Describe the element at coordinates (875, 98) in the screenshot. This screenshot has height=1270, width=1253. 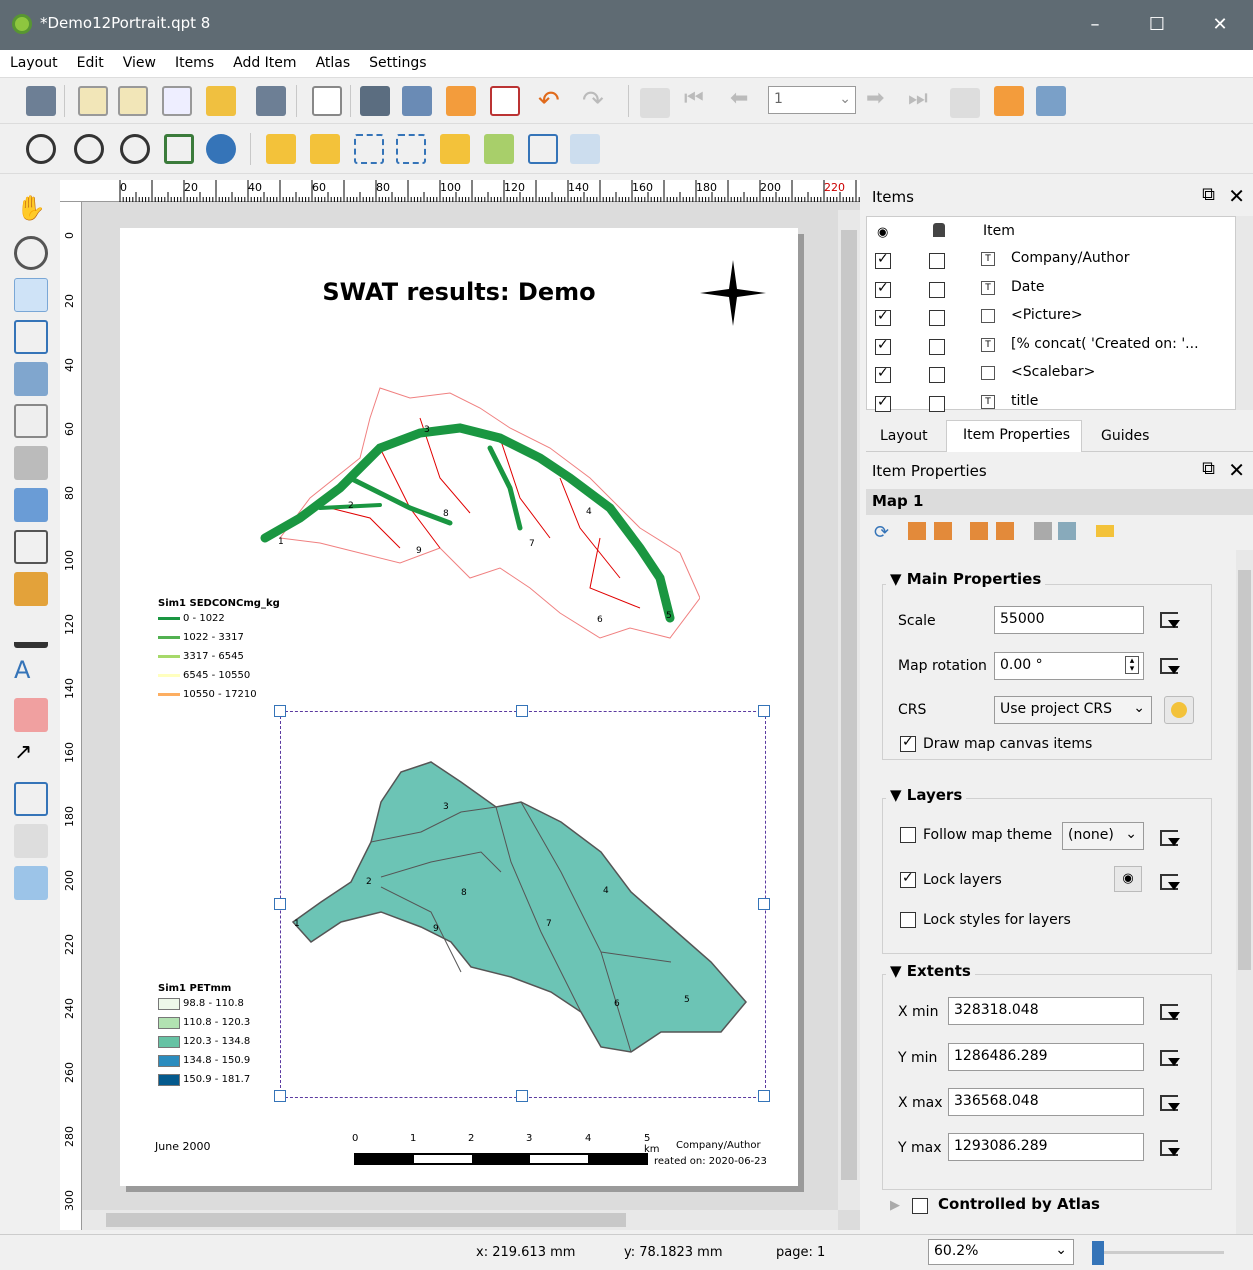
I see `next-feature-icon: ➡` at that location.